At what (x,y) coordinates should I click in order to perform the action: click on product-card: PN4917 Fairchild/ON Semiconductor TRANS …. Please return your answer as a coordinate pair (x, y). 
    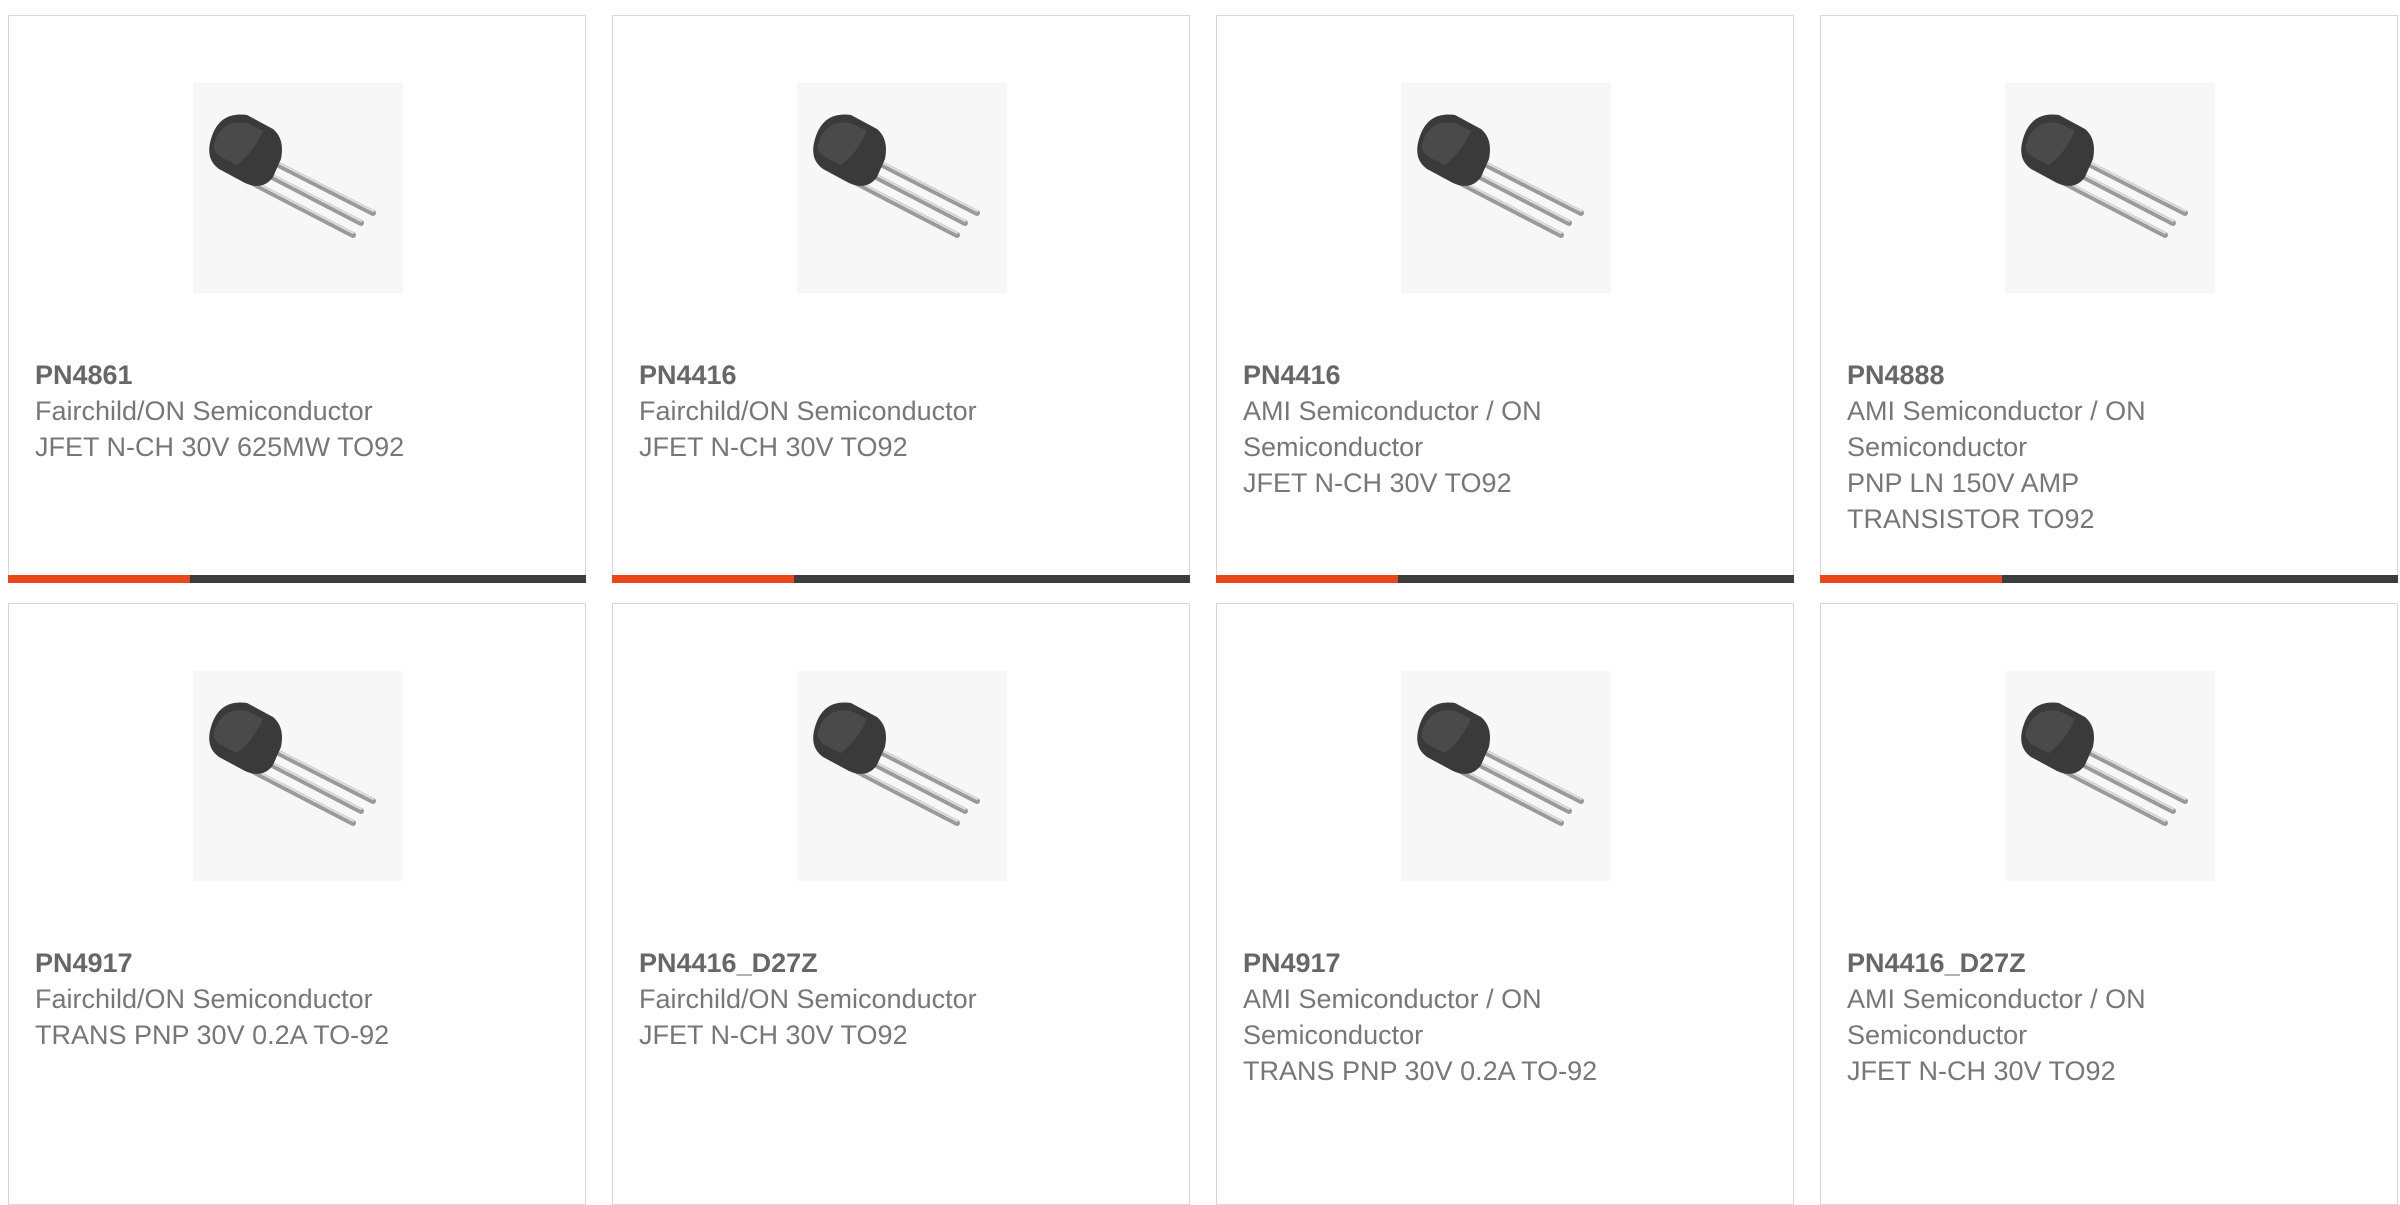
    Looking at the image, I should click on (297, 904).